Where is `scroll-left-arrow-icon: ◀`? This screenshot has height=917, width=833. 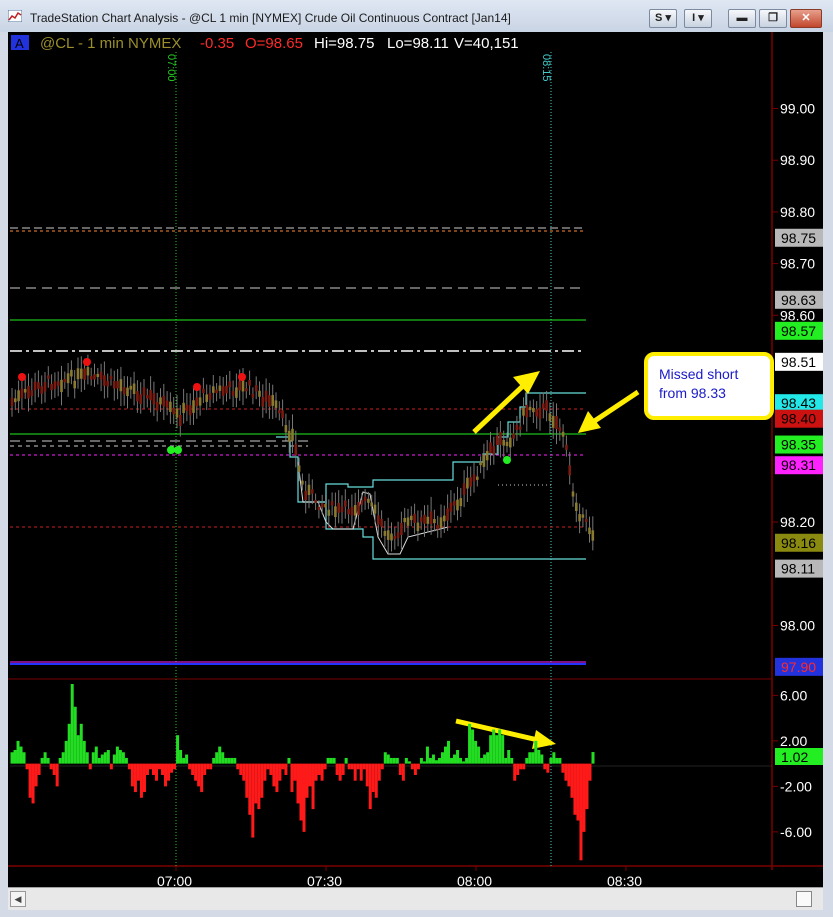 scroll-left-arrow-icon: ◀ is located at coordinates (18, 899).